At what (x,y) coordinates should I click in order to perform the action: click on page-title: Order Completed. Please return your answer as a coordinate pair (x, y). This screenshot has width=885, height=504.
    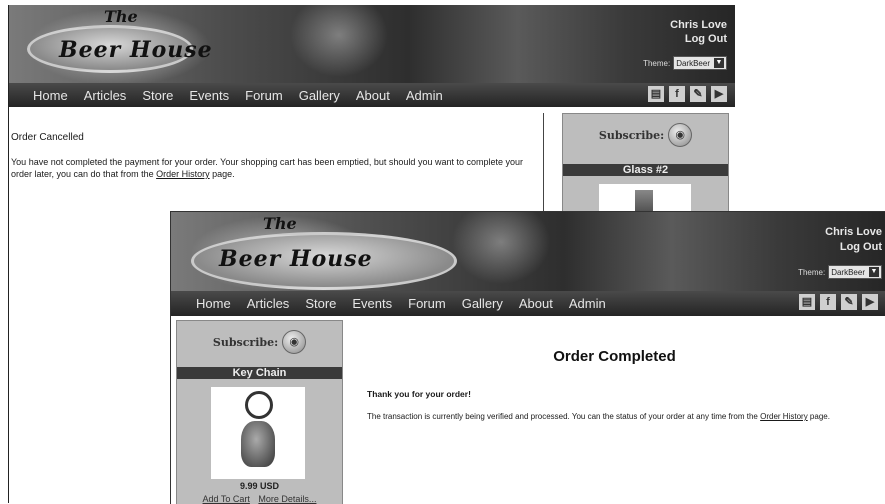
    Looking at the image, I should click on (614, 356).